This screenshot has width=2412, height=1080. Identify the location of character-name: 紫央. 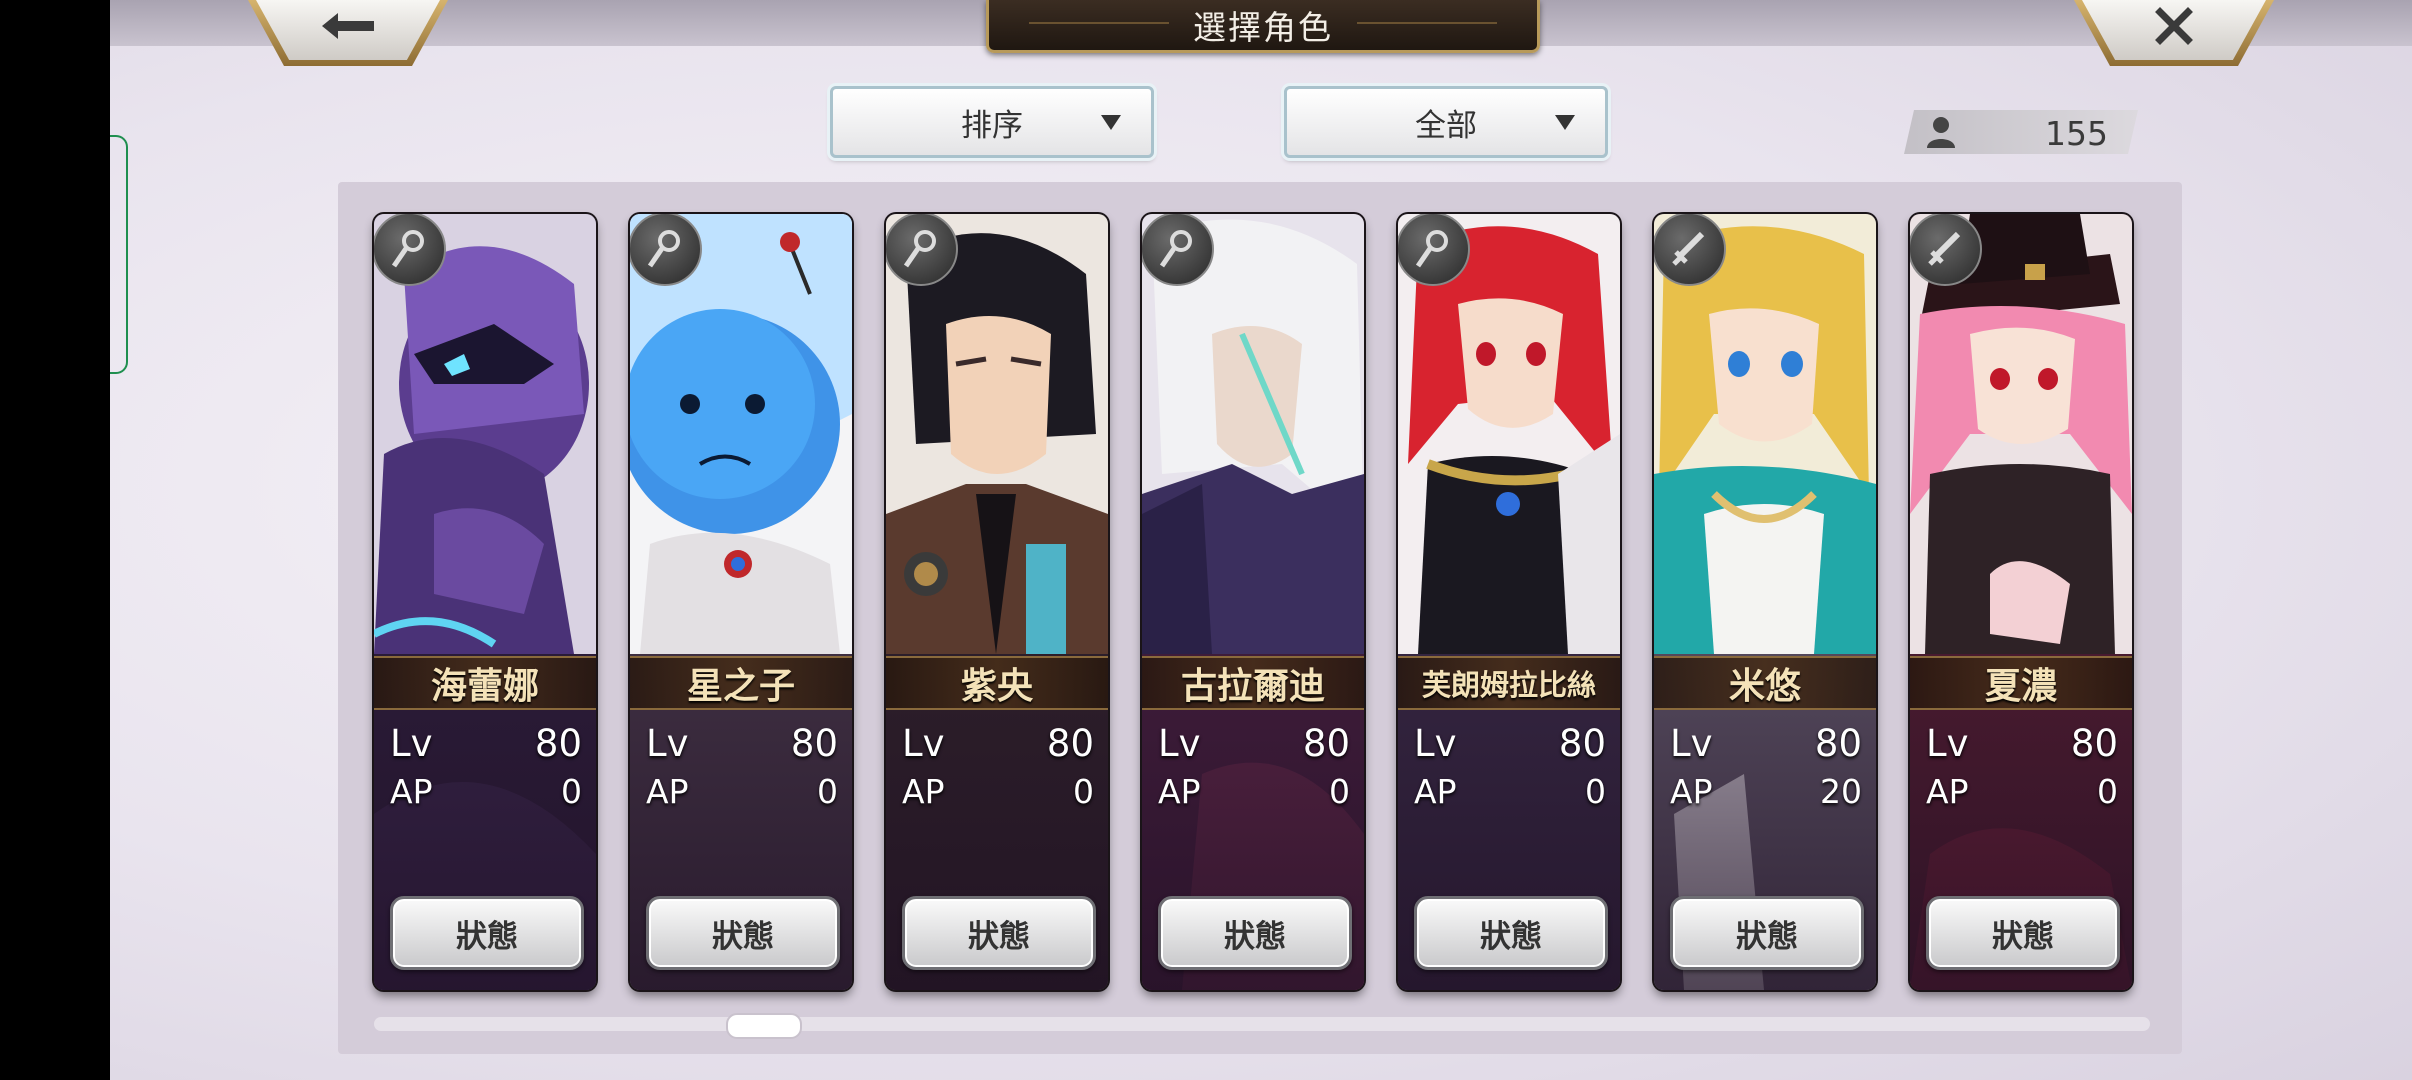
(996, 686).